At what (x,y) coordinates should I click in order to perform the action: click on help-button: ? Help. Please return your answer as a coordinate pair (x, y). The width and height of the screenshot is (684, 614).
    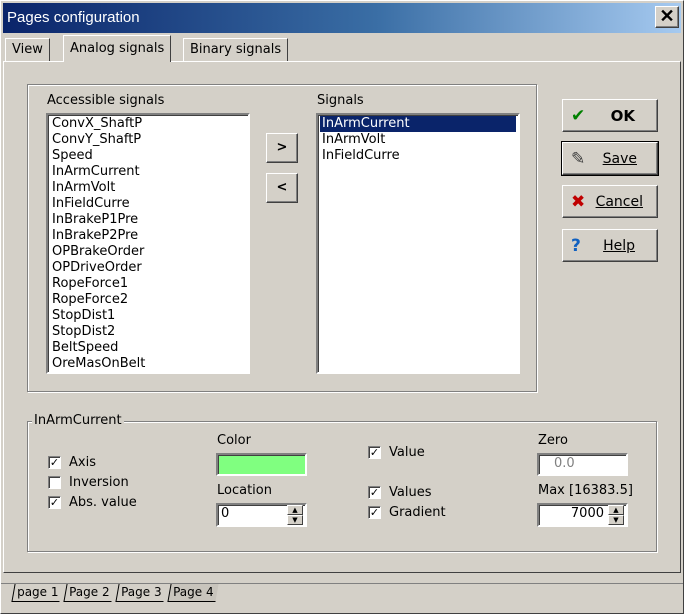
    Looking at the image, I should click on (610, 245).